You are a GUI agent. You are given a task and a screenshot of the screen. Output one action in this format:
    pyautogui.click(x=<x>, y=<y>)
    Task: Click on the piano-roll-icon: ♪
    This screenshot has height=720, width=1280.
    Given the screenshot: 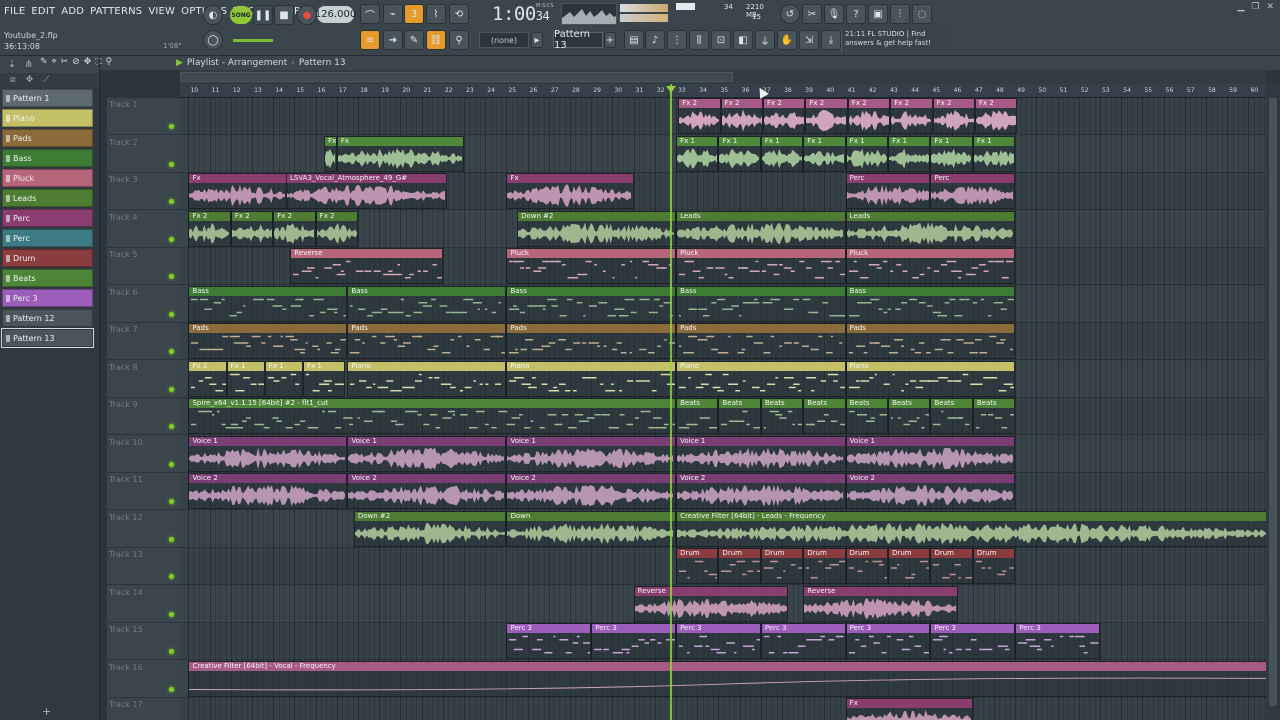 What is the action you would take?
    pyautogui.click(x=655, y=40)
    